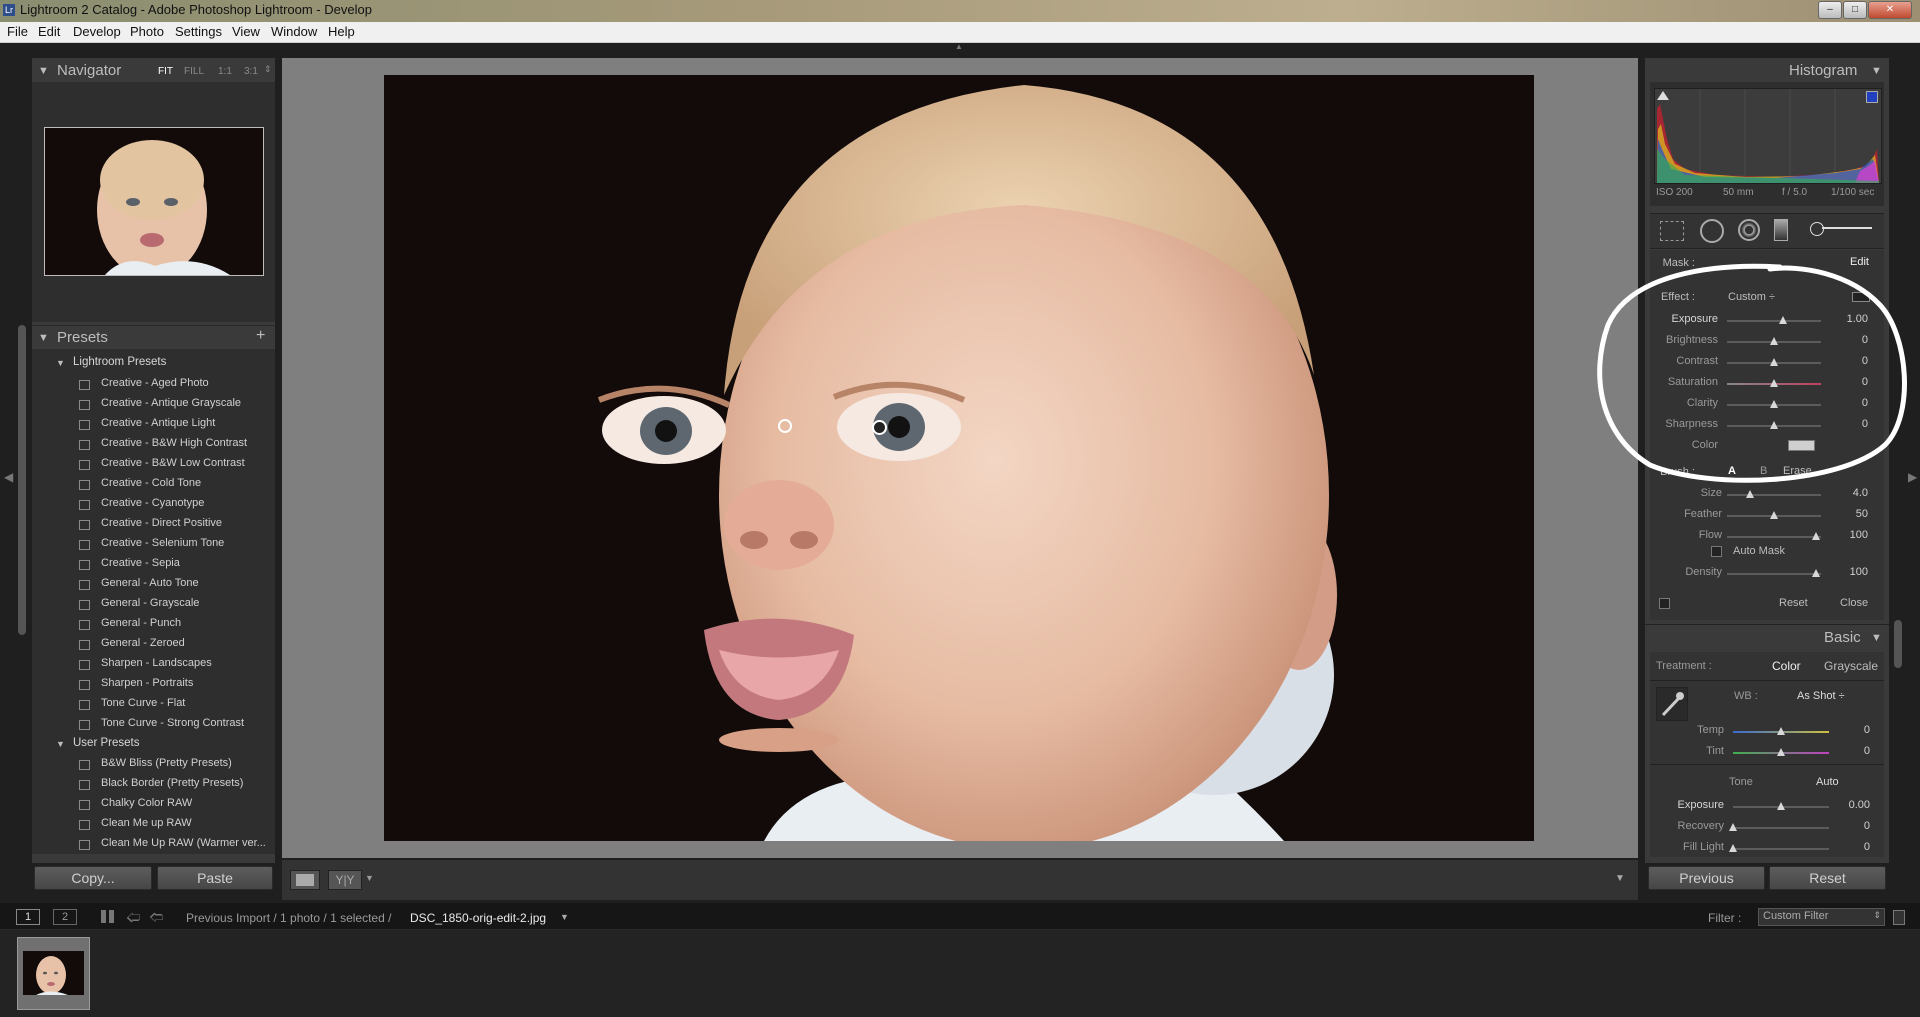 The image size is (1920, 1017). I want to click on shadow-clipping-icon, so click(1663, 95).